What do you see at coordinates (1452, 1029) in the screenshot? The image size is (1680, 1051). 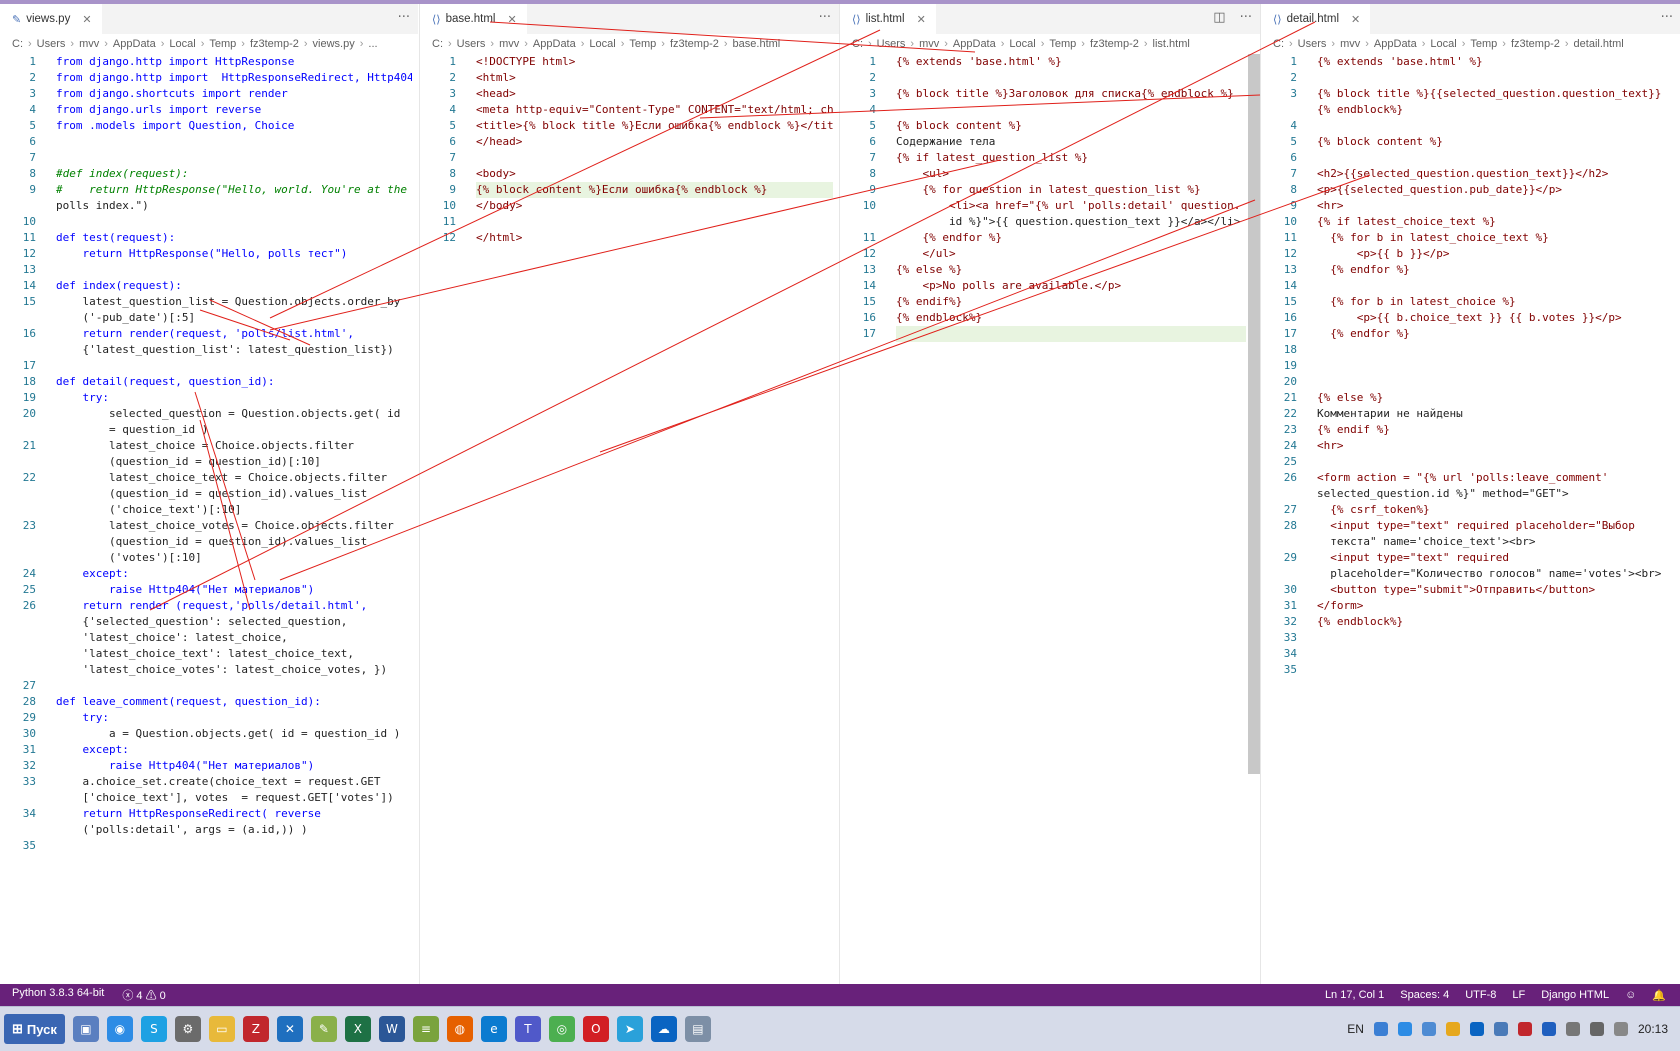 I see `security-tray-icon` at bounding box center [1452, 1029].